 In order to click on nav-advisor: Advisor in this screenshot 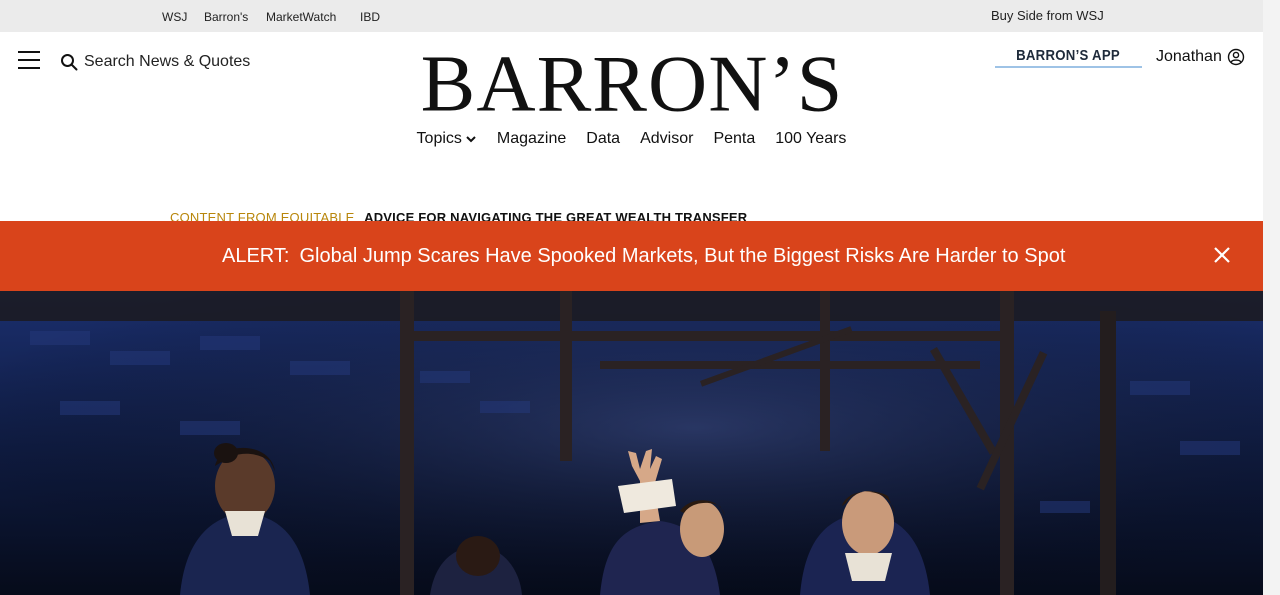, I will do `click(666, 139)`.